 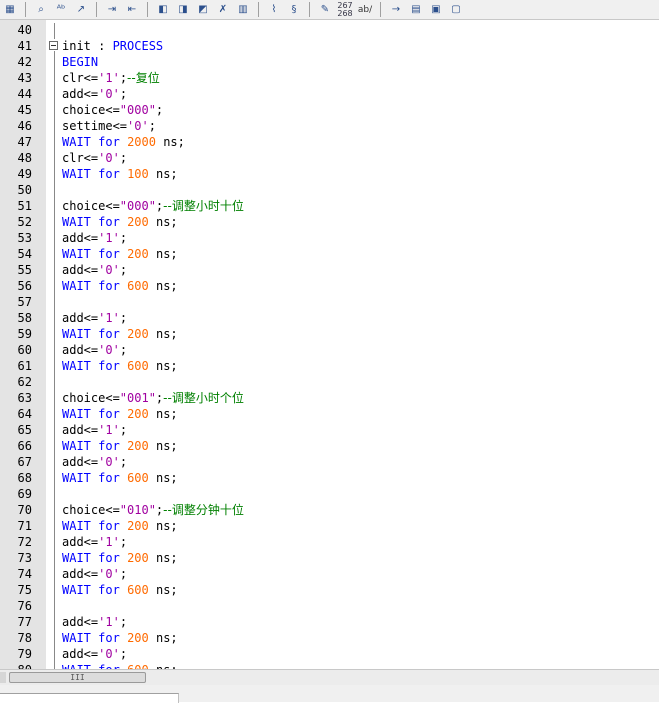 I want to click on code-text: ;, so click(x=123, y=270).